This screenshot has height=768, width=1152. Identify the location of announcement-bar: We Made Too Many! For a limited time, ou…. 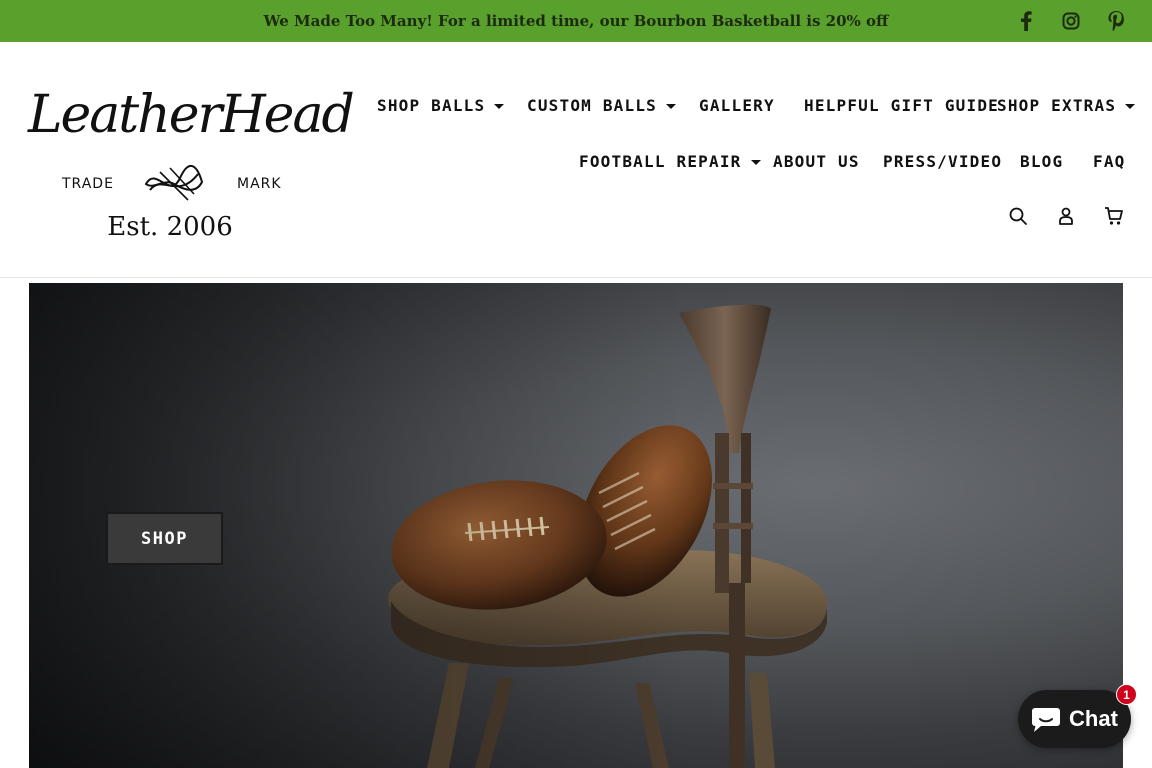
(576, 21).